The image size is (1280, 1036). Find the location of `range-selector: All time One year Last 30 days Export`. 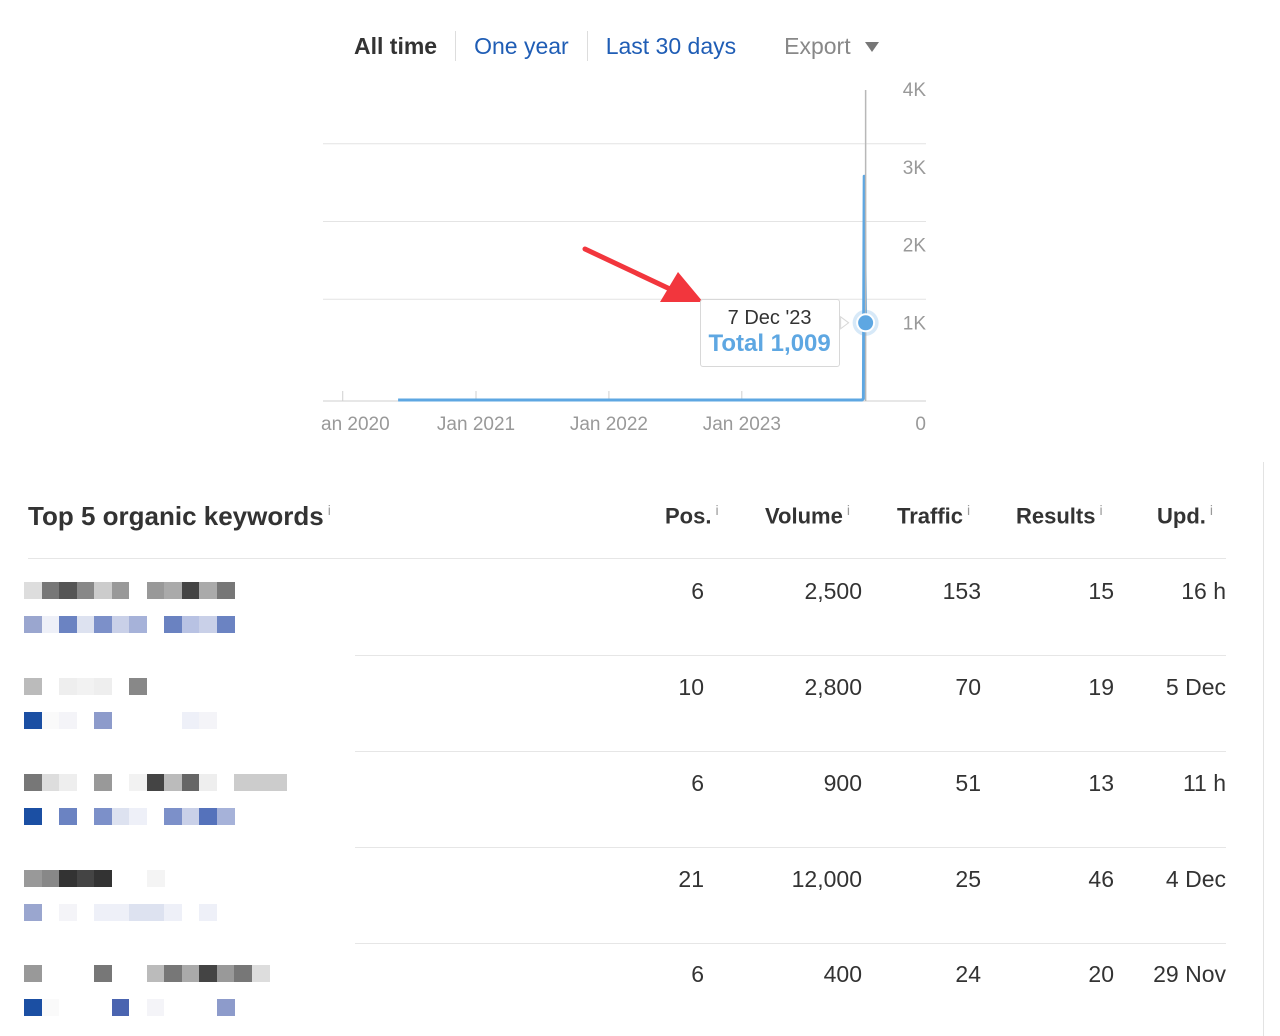

range-selector: All time One year Last 30 days Export is located at coordinates (616, 46).